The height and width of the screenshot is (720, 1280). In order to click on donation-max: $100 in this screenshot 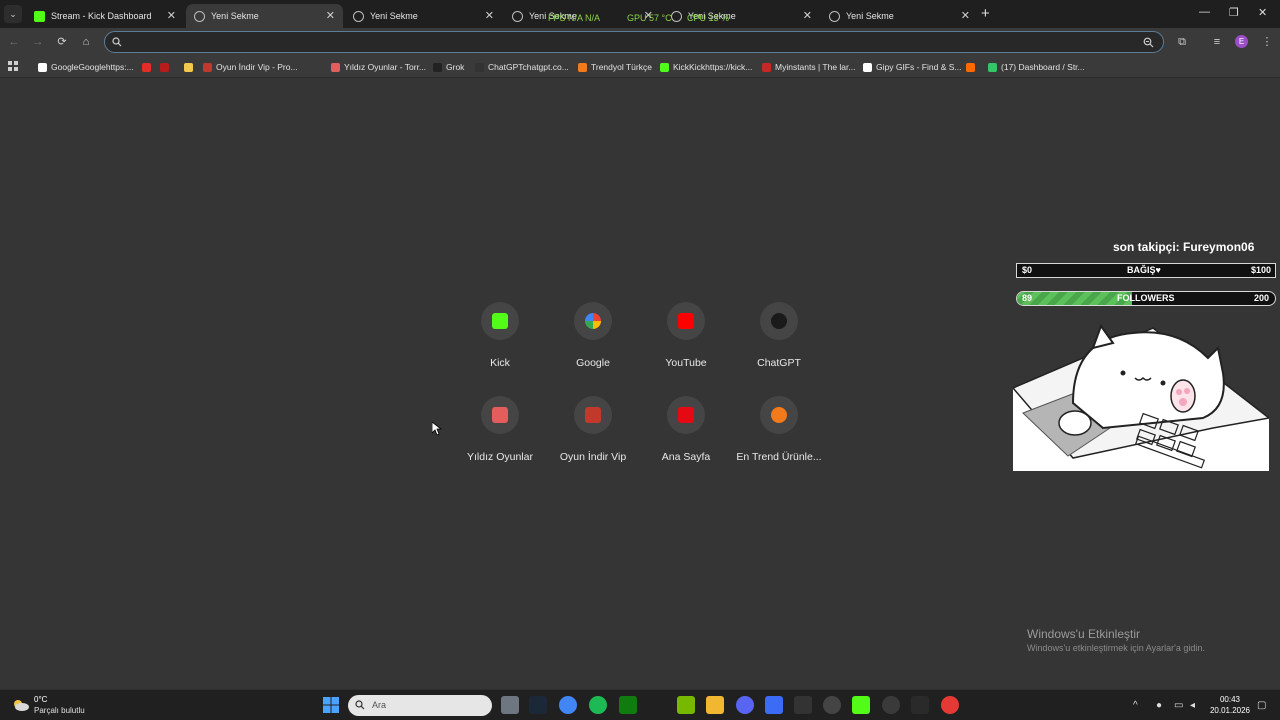, I will do `click(1260, 270)`.